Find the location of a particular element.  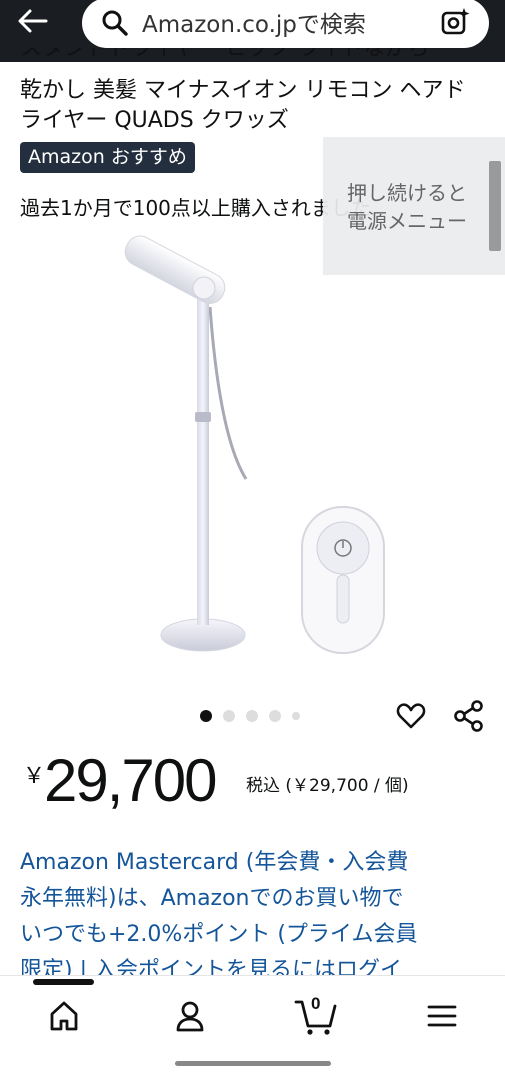

home-icon is located at coordinates (64, 1016).